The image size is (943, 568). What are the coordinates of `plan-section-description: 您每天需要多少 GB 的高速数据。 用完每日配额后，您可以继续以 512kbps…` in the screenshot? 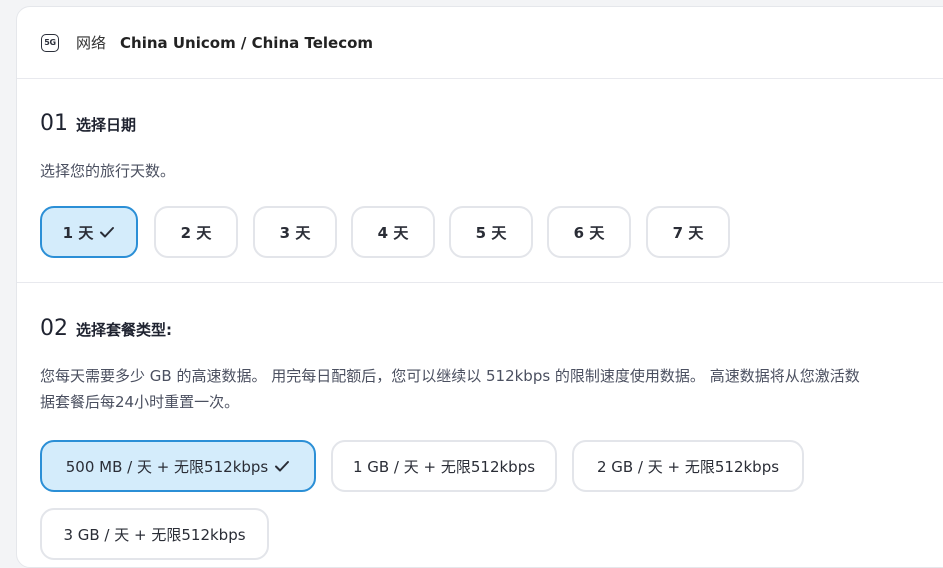 It's located at (490, 389).